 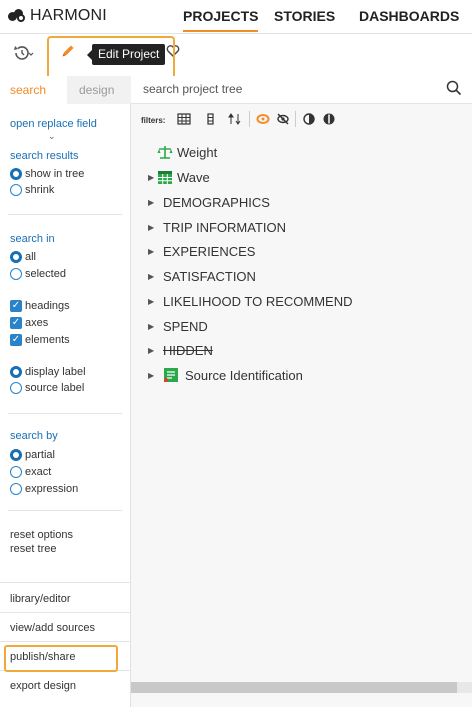 I want to click on tree-item-demographics: ▶ DEMOGRAPHICS, so click(x=301, y=202).